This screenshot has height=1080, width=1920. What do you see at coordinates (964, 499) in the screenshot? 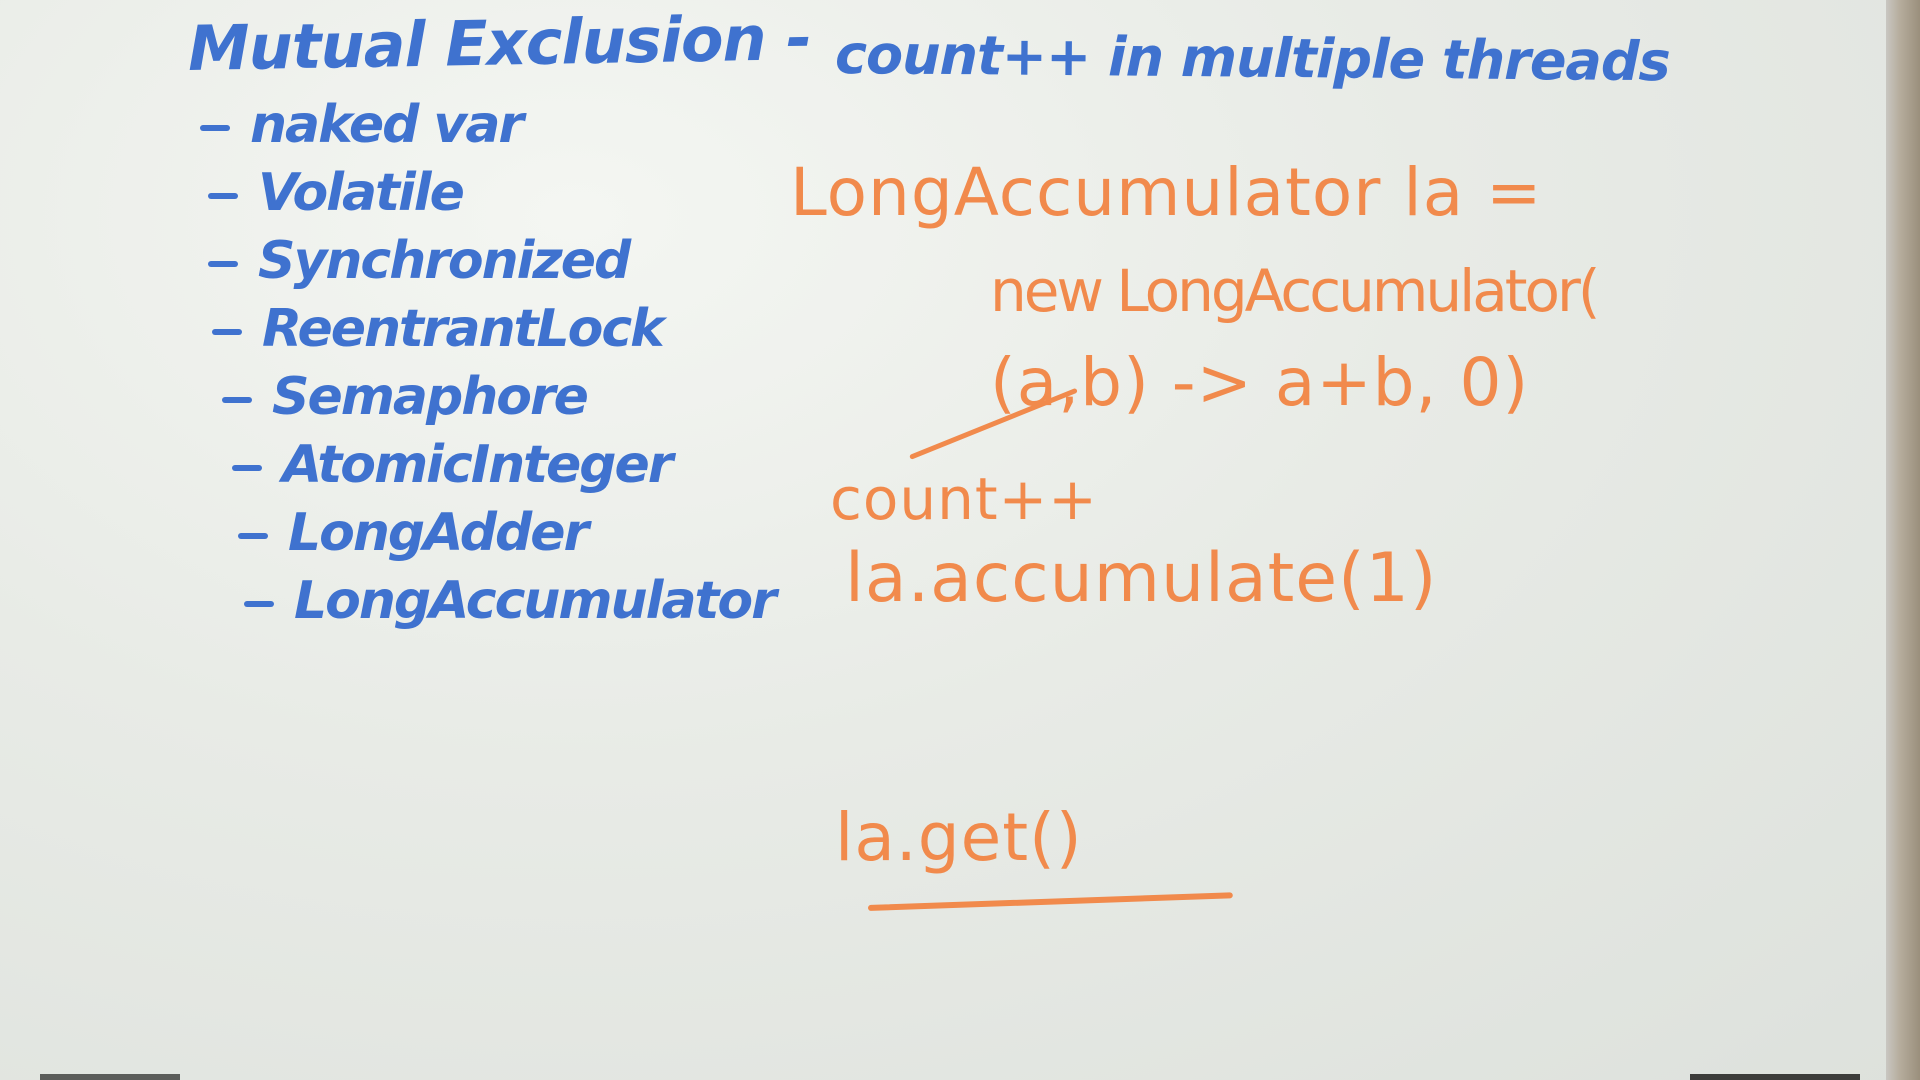
I see `code-line-struck-count: count++` at bounding box center [964, 499].